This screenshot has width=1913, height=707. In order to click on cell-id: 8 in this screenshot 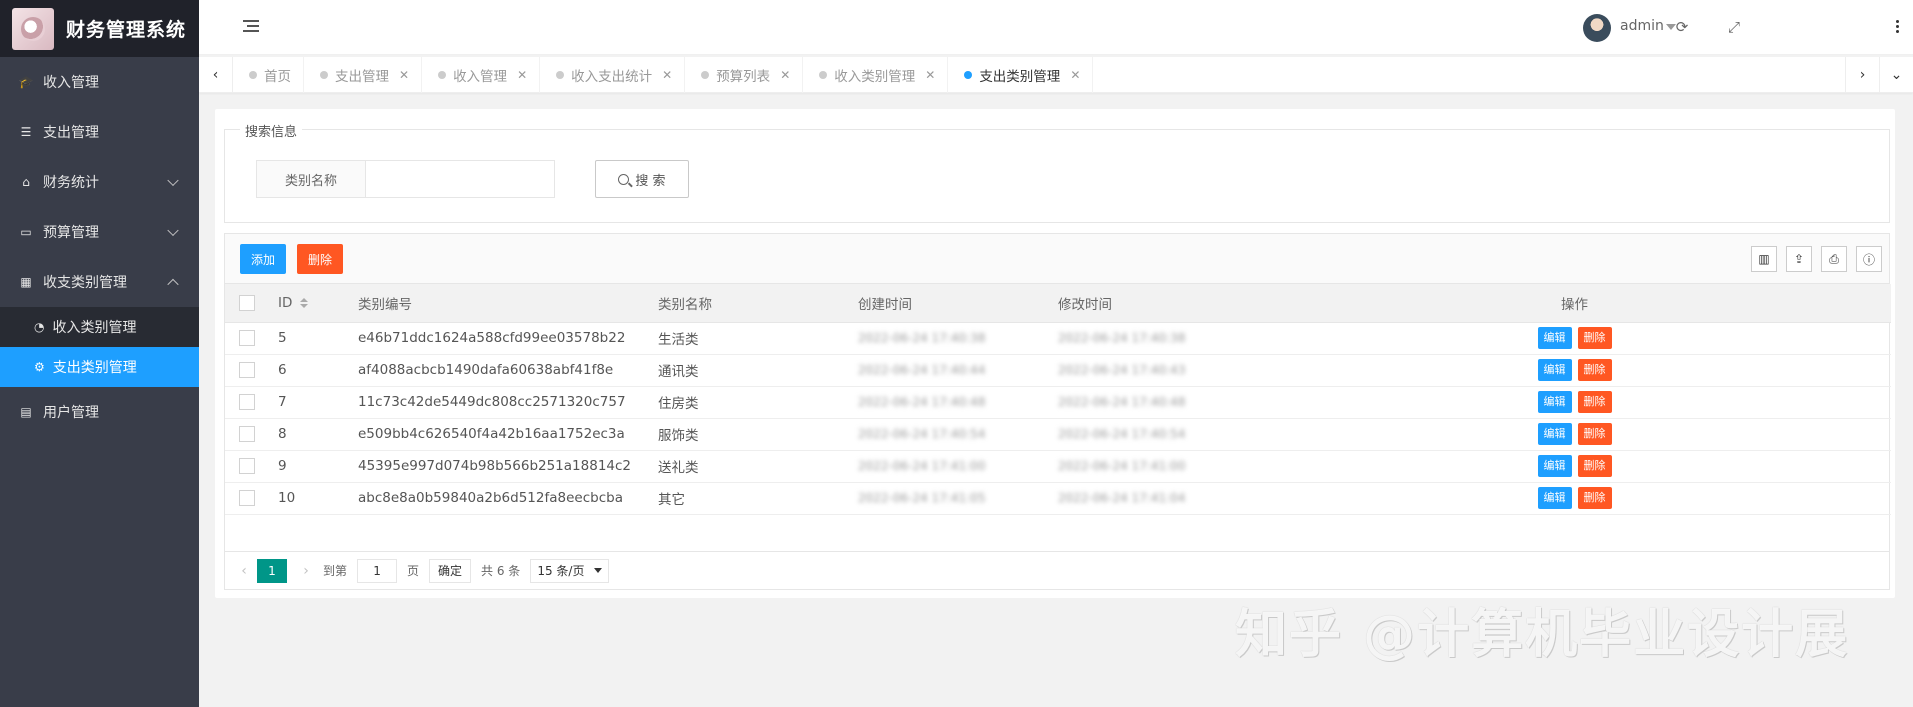, I will do `click(318, 434)`.